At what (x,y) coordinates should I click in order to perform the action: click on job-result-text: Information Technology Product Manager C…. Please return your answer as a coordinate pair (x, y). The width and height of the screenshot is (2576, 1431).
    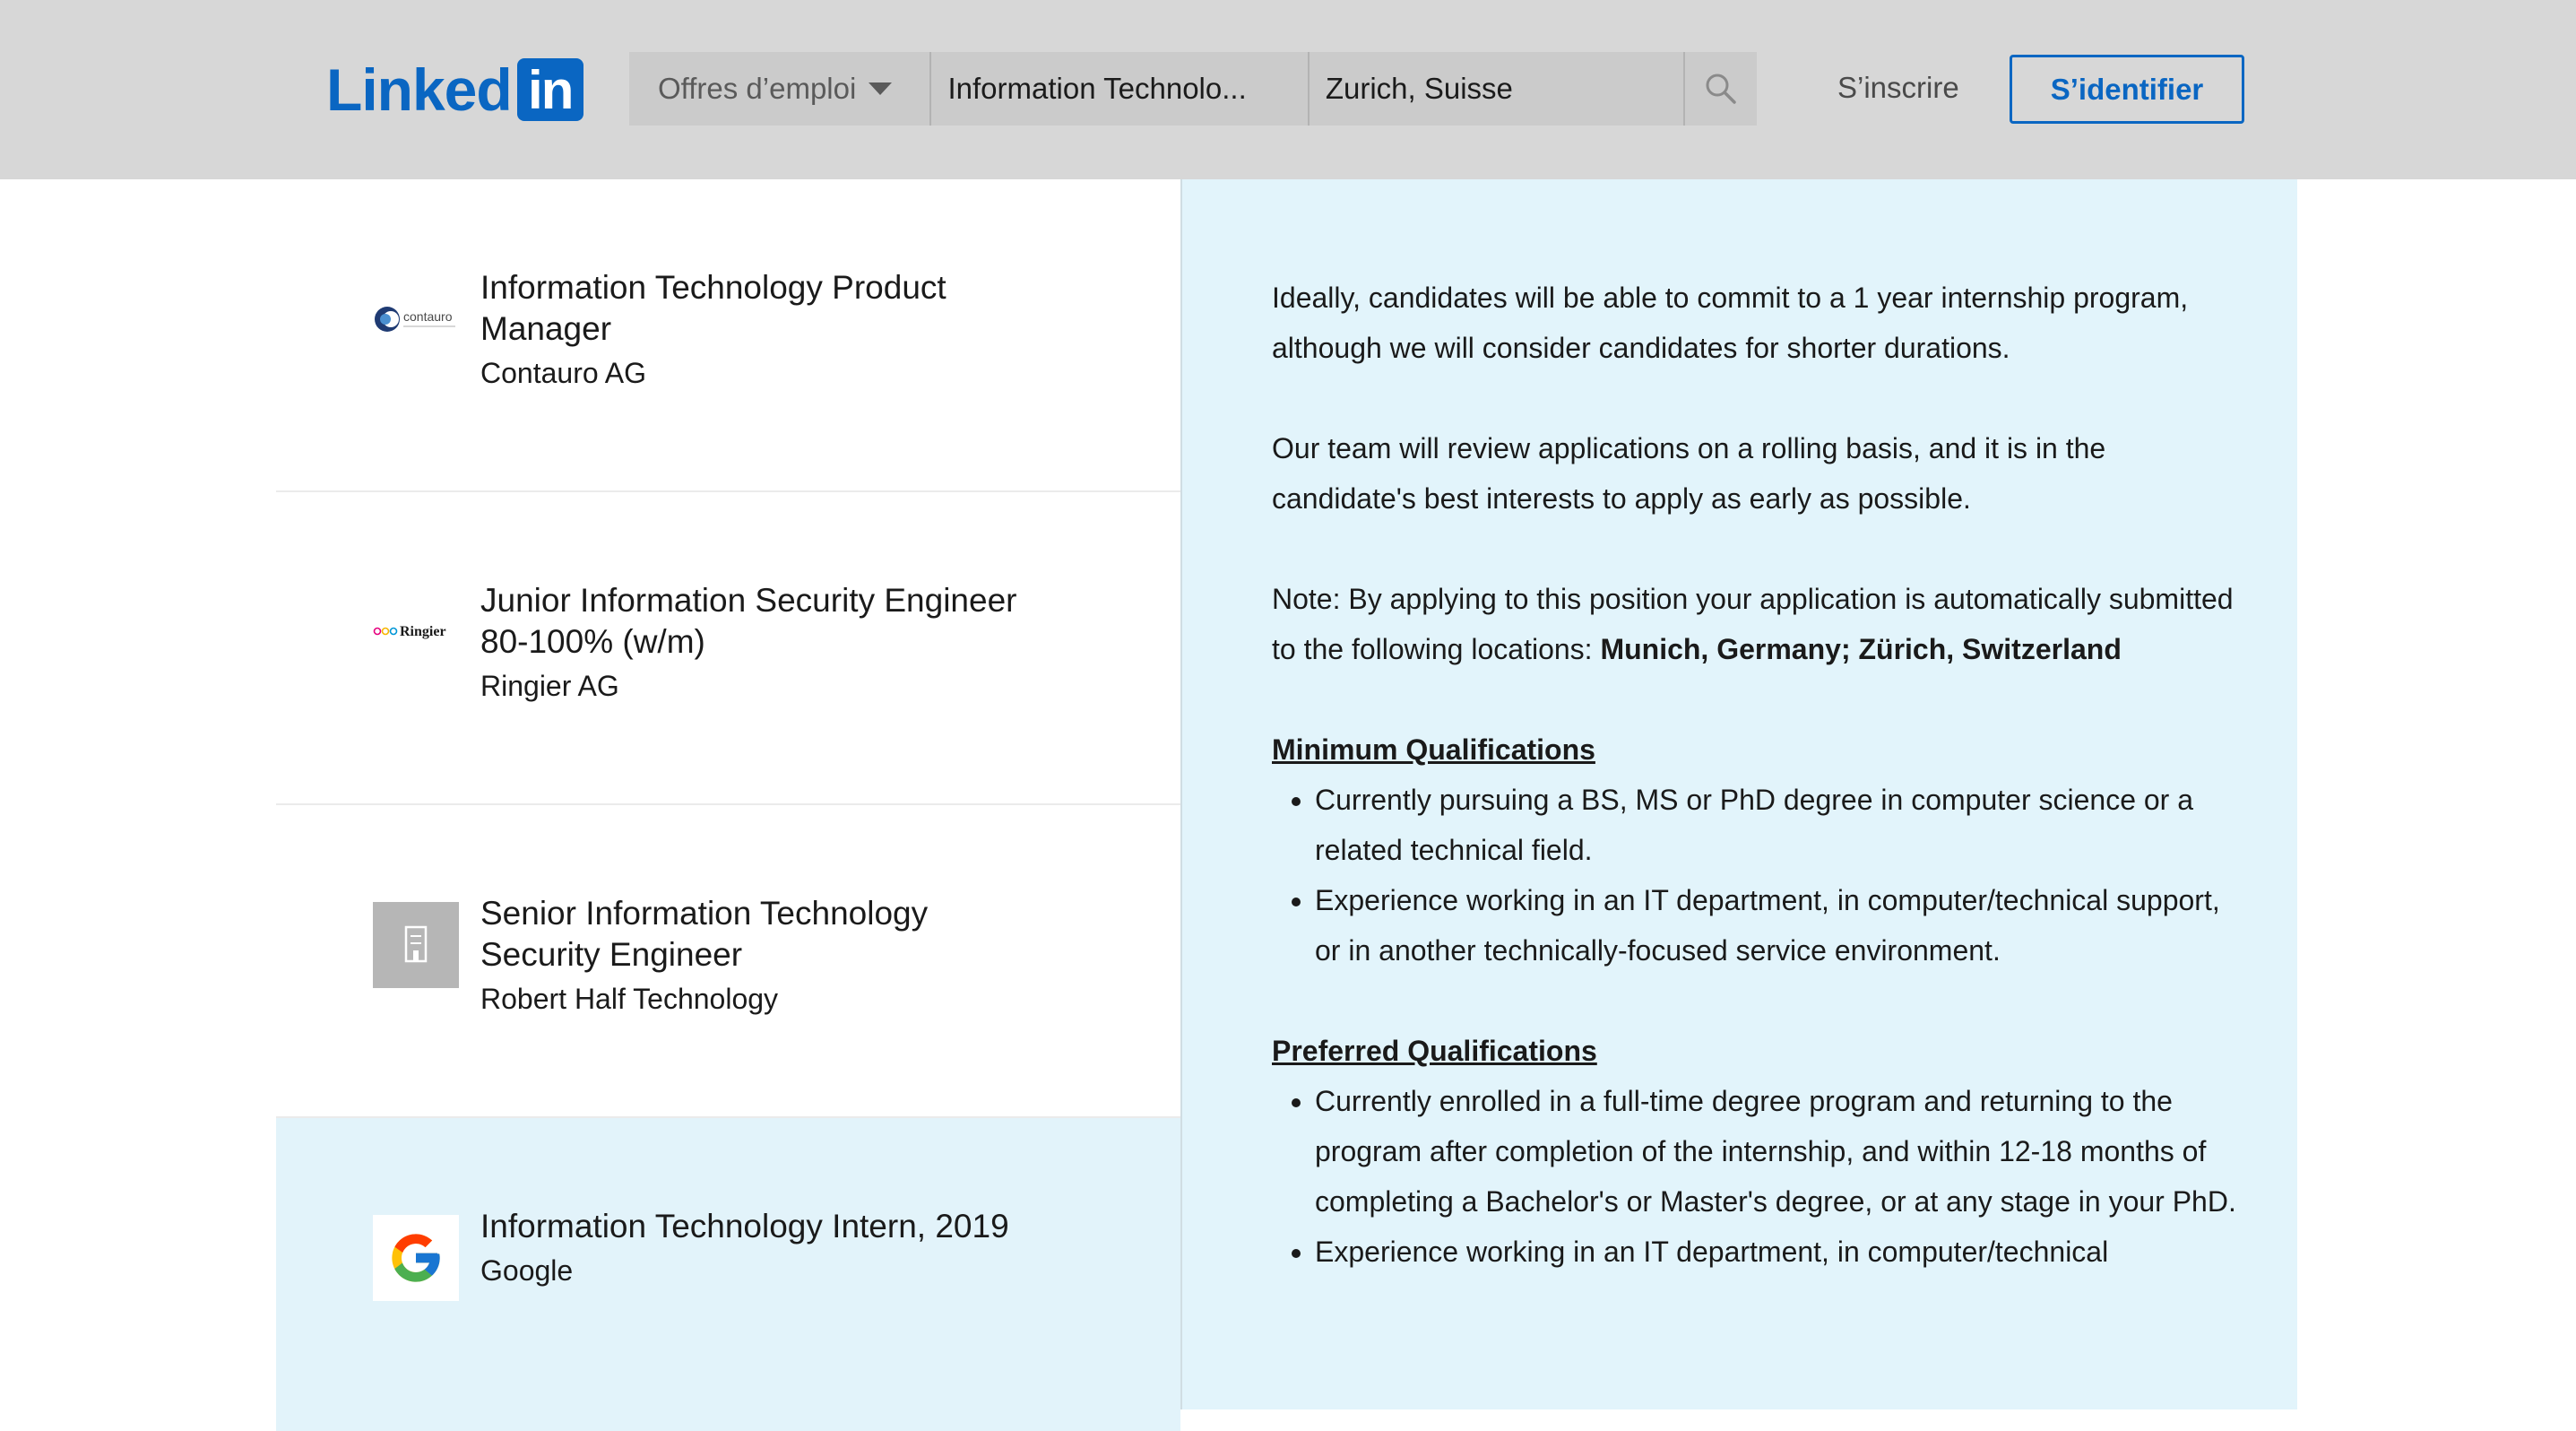
    Looking at the image, I should click on (749, 331).